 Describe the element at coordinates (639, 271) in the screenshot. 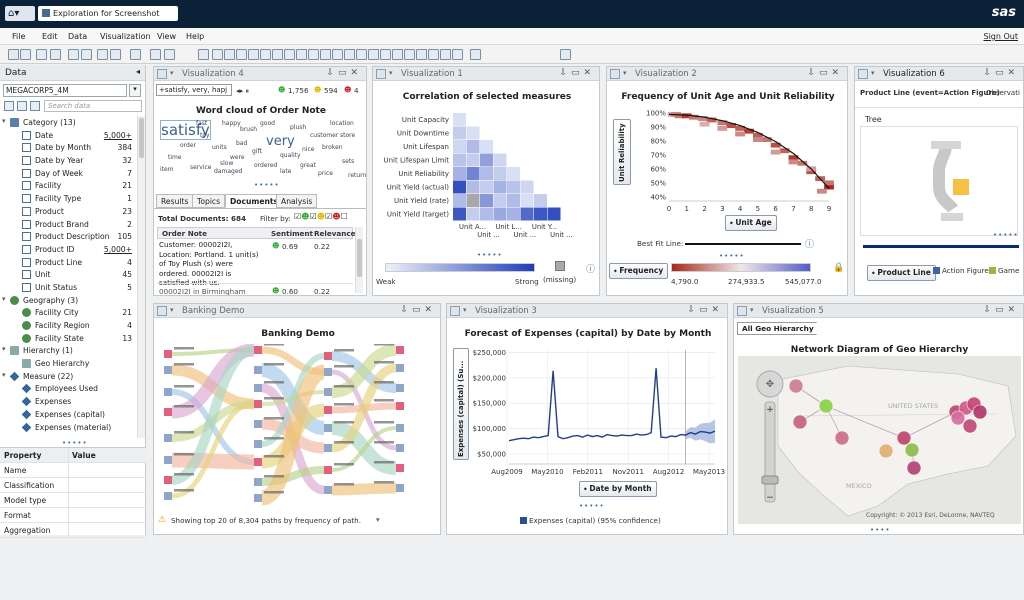

I see `frequency-role-button: ⬩ Frequency` at that location.